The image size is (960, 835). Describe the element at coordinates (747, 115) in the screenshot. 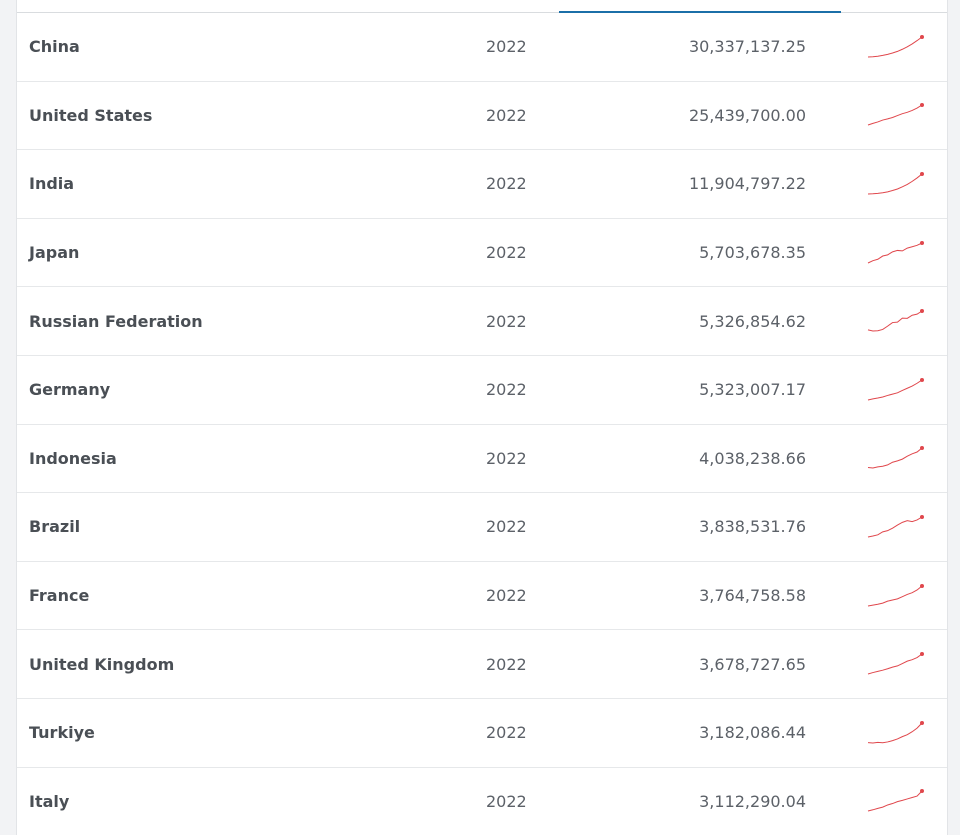

I see `value-cell: 25,439,700.00` at that location.